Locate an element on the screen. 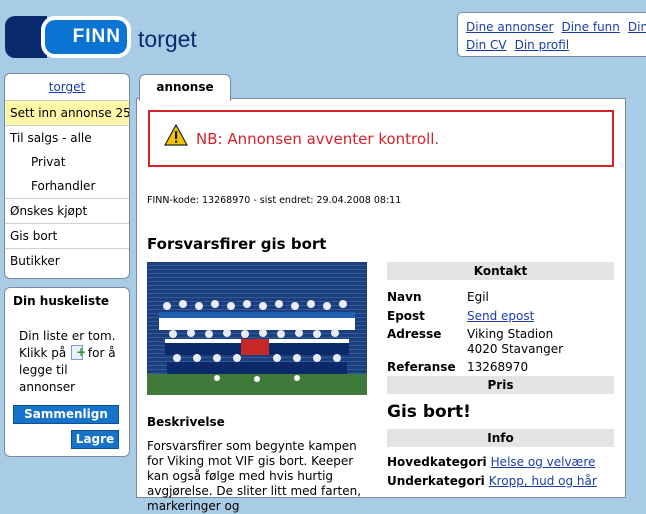  sub-category-link: Kropp, hud og hår is located at coordinates (543, 481).